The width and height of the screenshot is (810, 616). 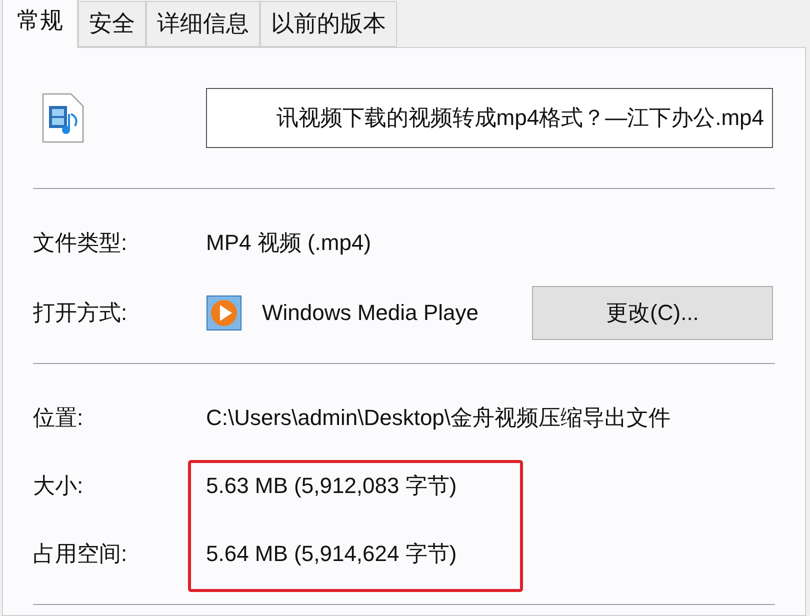 What do you see at coordinates (489, 118) in the screenshot?
I see `file-name-field: 讯视频下载的视频转成mp4格式？—江下办公.mp4` at bounding box center [489, 118].